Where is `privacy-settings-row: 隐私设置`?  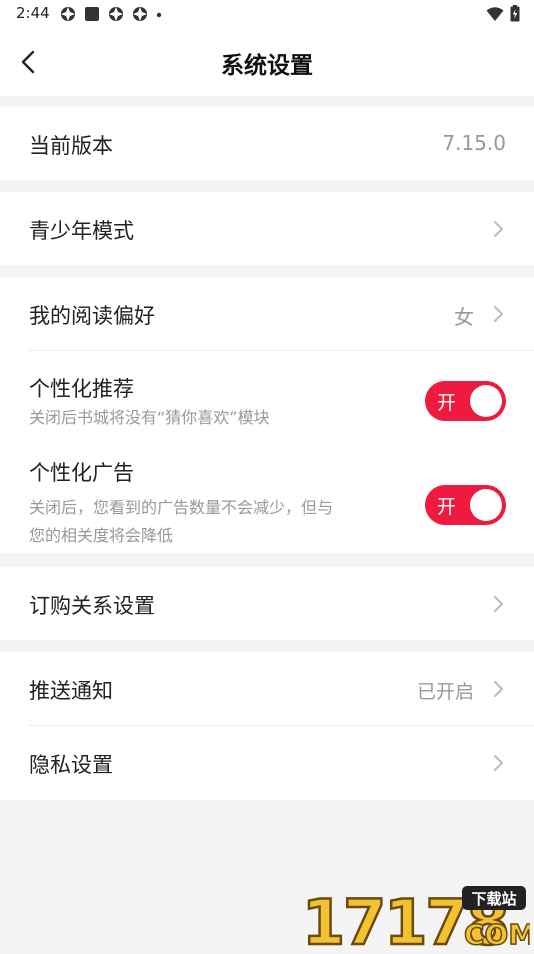 privacy-settings-row: 隐私设置 is located at coordinates (267, 763).